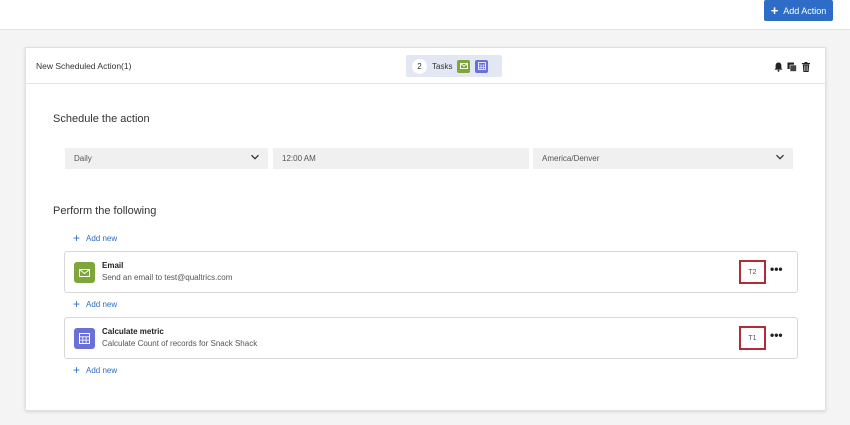 This screenshot has width=850, height=425. I want to click on task-title: Email, so click(113, 265).